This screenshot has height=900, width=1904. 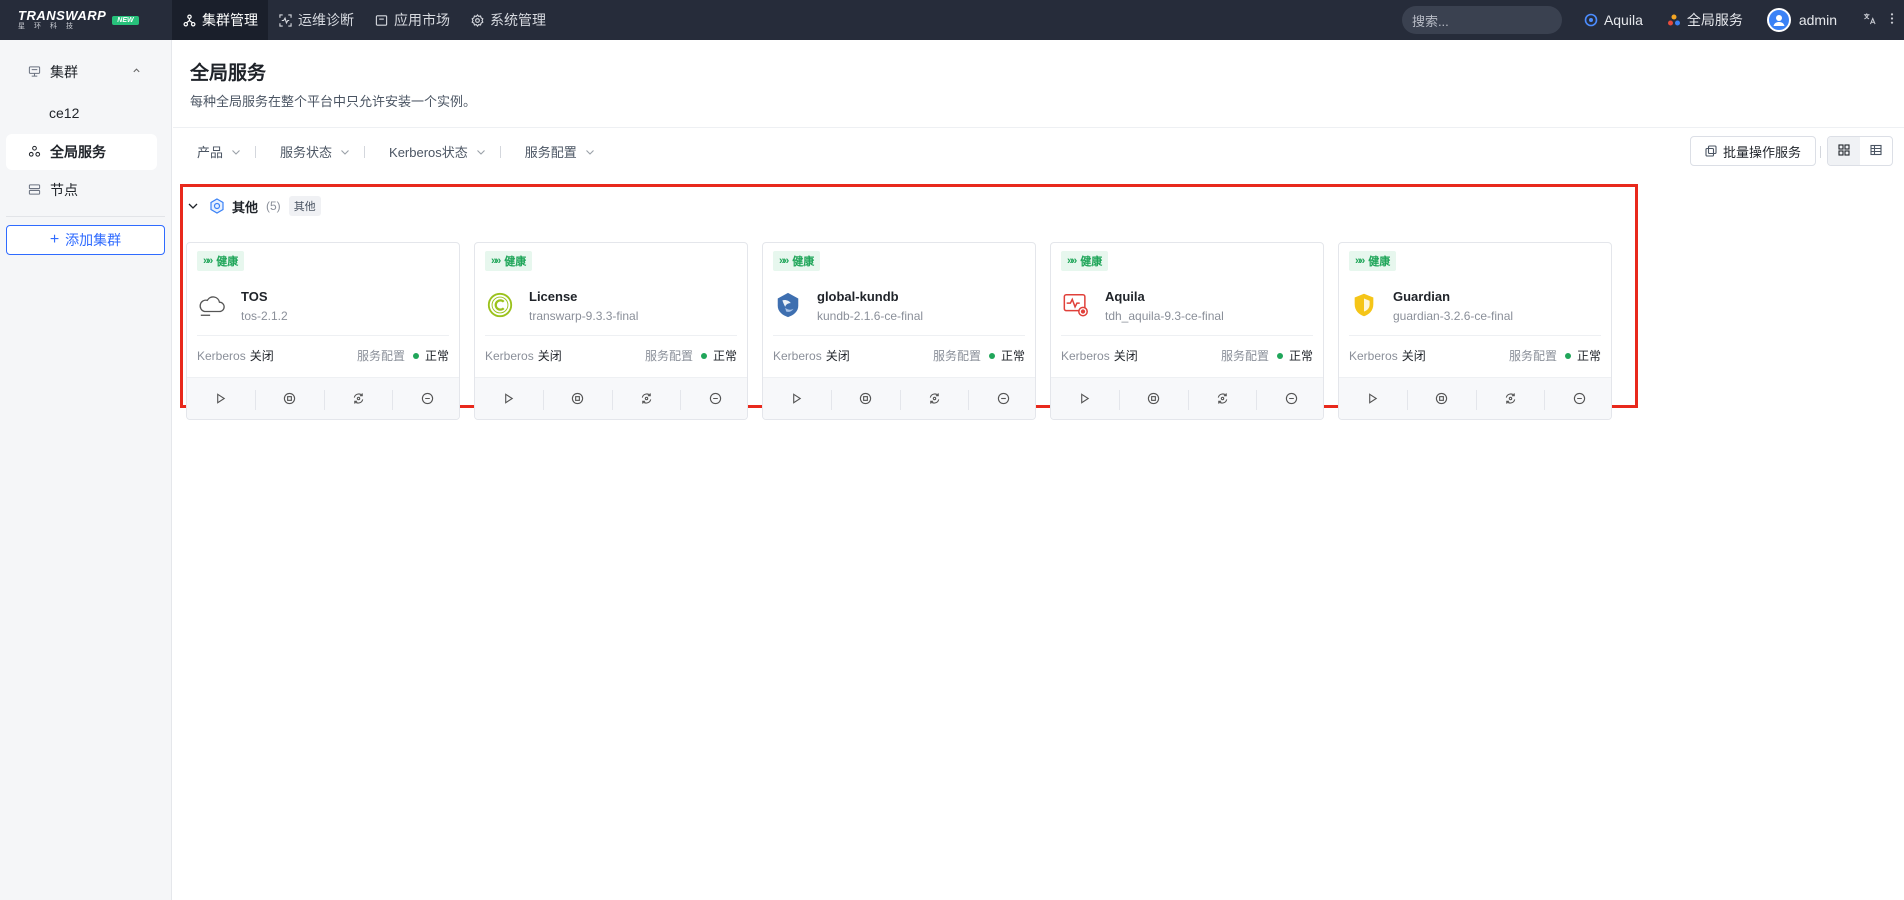 What do you see at coordinates (189, 20) in the screenshot?
I see `cluster-icon` at bounding box center [189, 20].